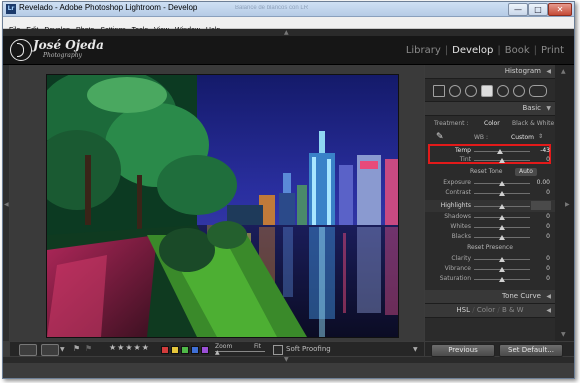  Describe the element at coordinates (490, 248) in the screenshot. I see `reset-presence-button: Reset Presence` at that location.